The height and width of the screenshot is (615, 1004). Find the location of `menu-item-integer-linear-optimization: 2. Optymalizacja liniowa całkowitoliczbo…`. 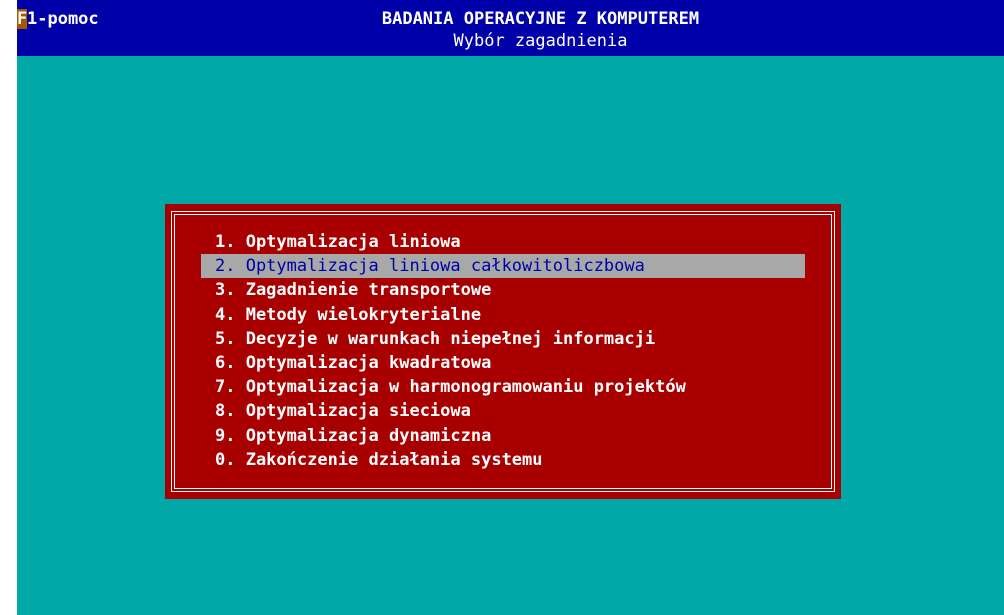

menu-item-integer-linear-optimization: 2. Optymalizacja liniowa całkowitoliczbo… is located at coordinates (503, 266).